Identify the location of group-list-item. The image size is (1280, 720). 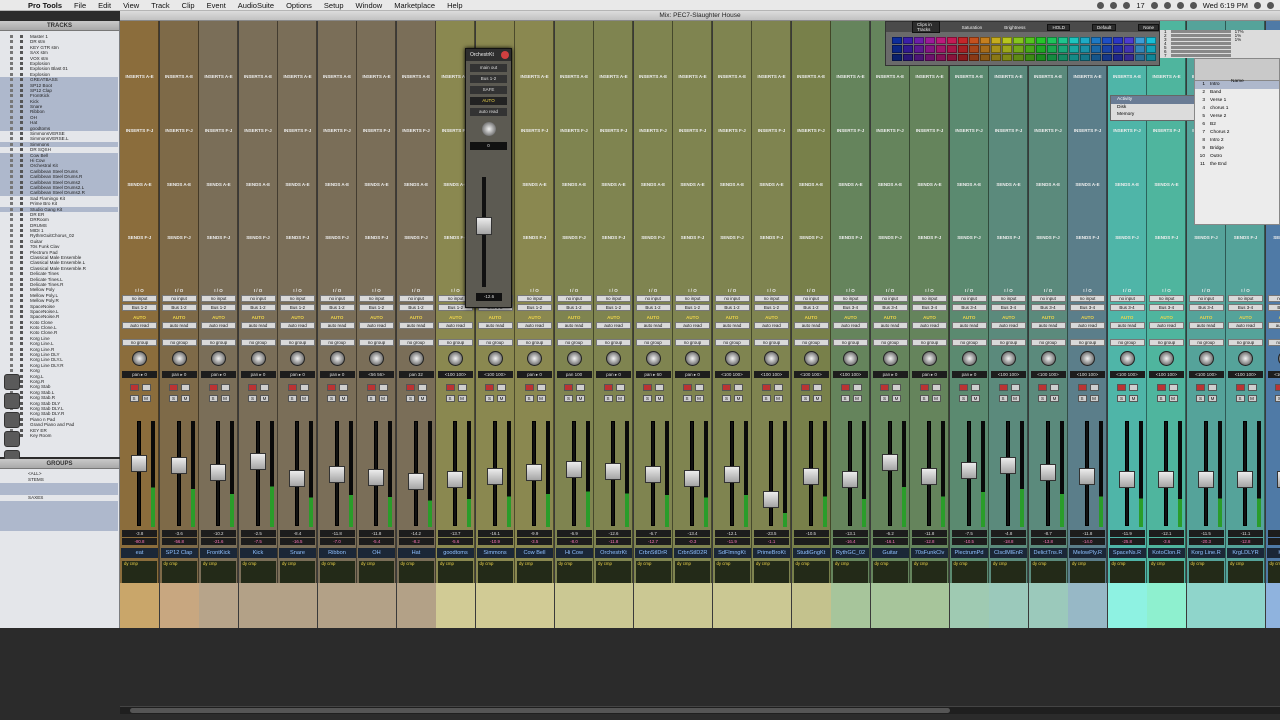
(59, 528).